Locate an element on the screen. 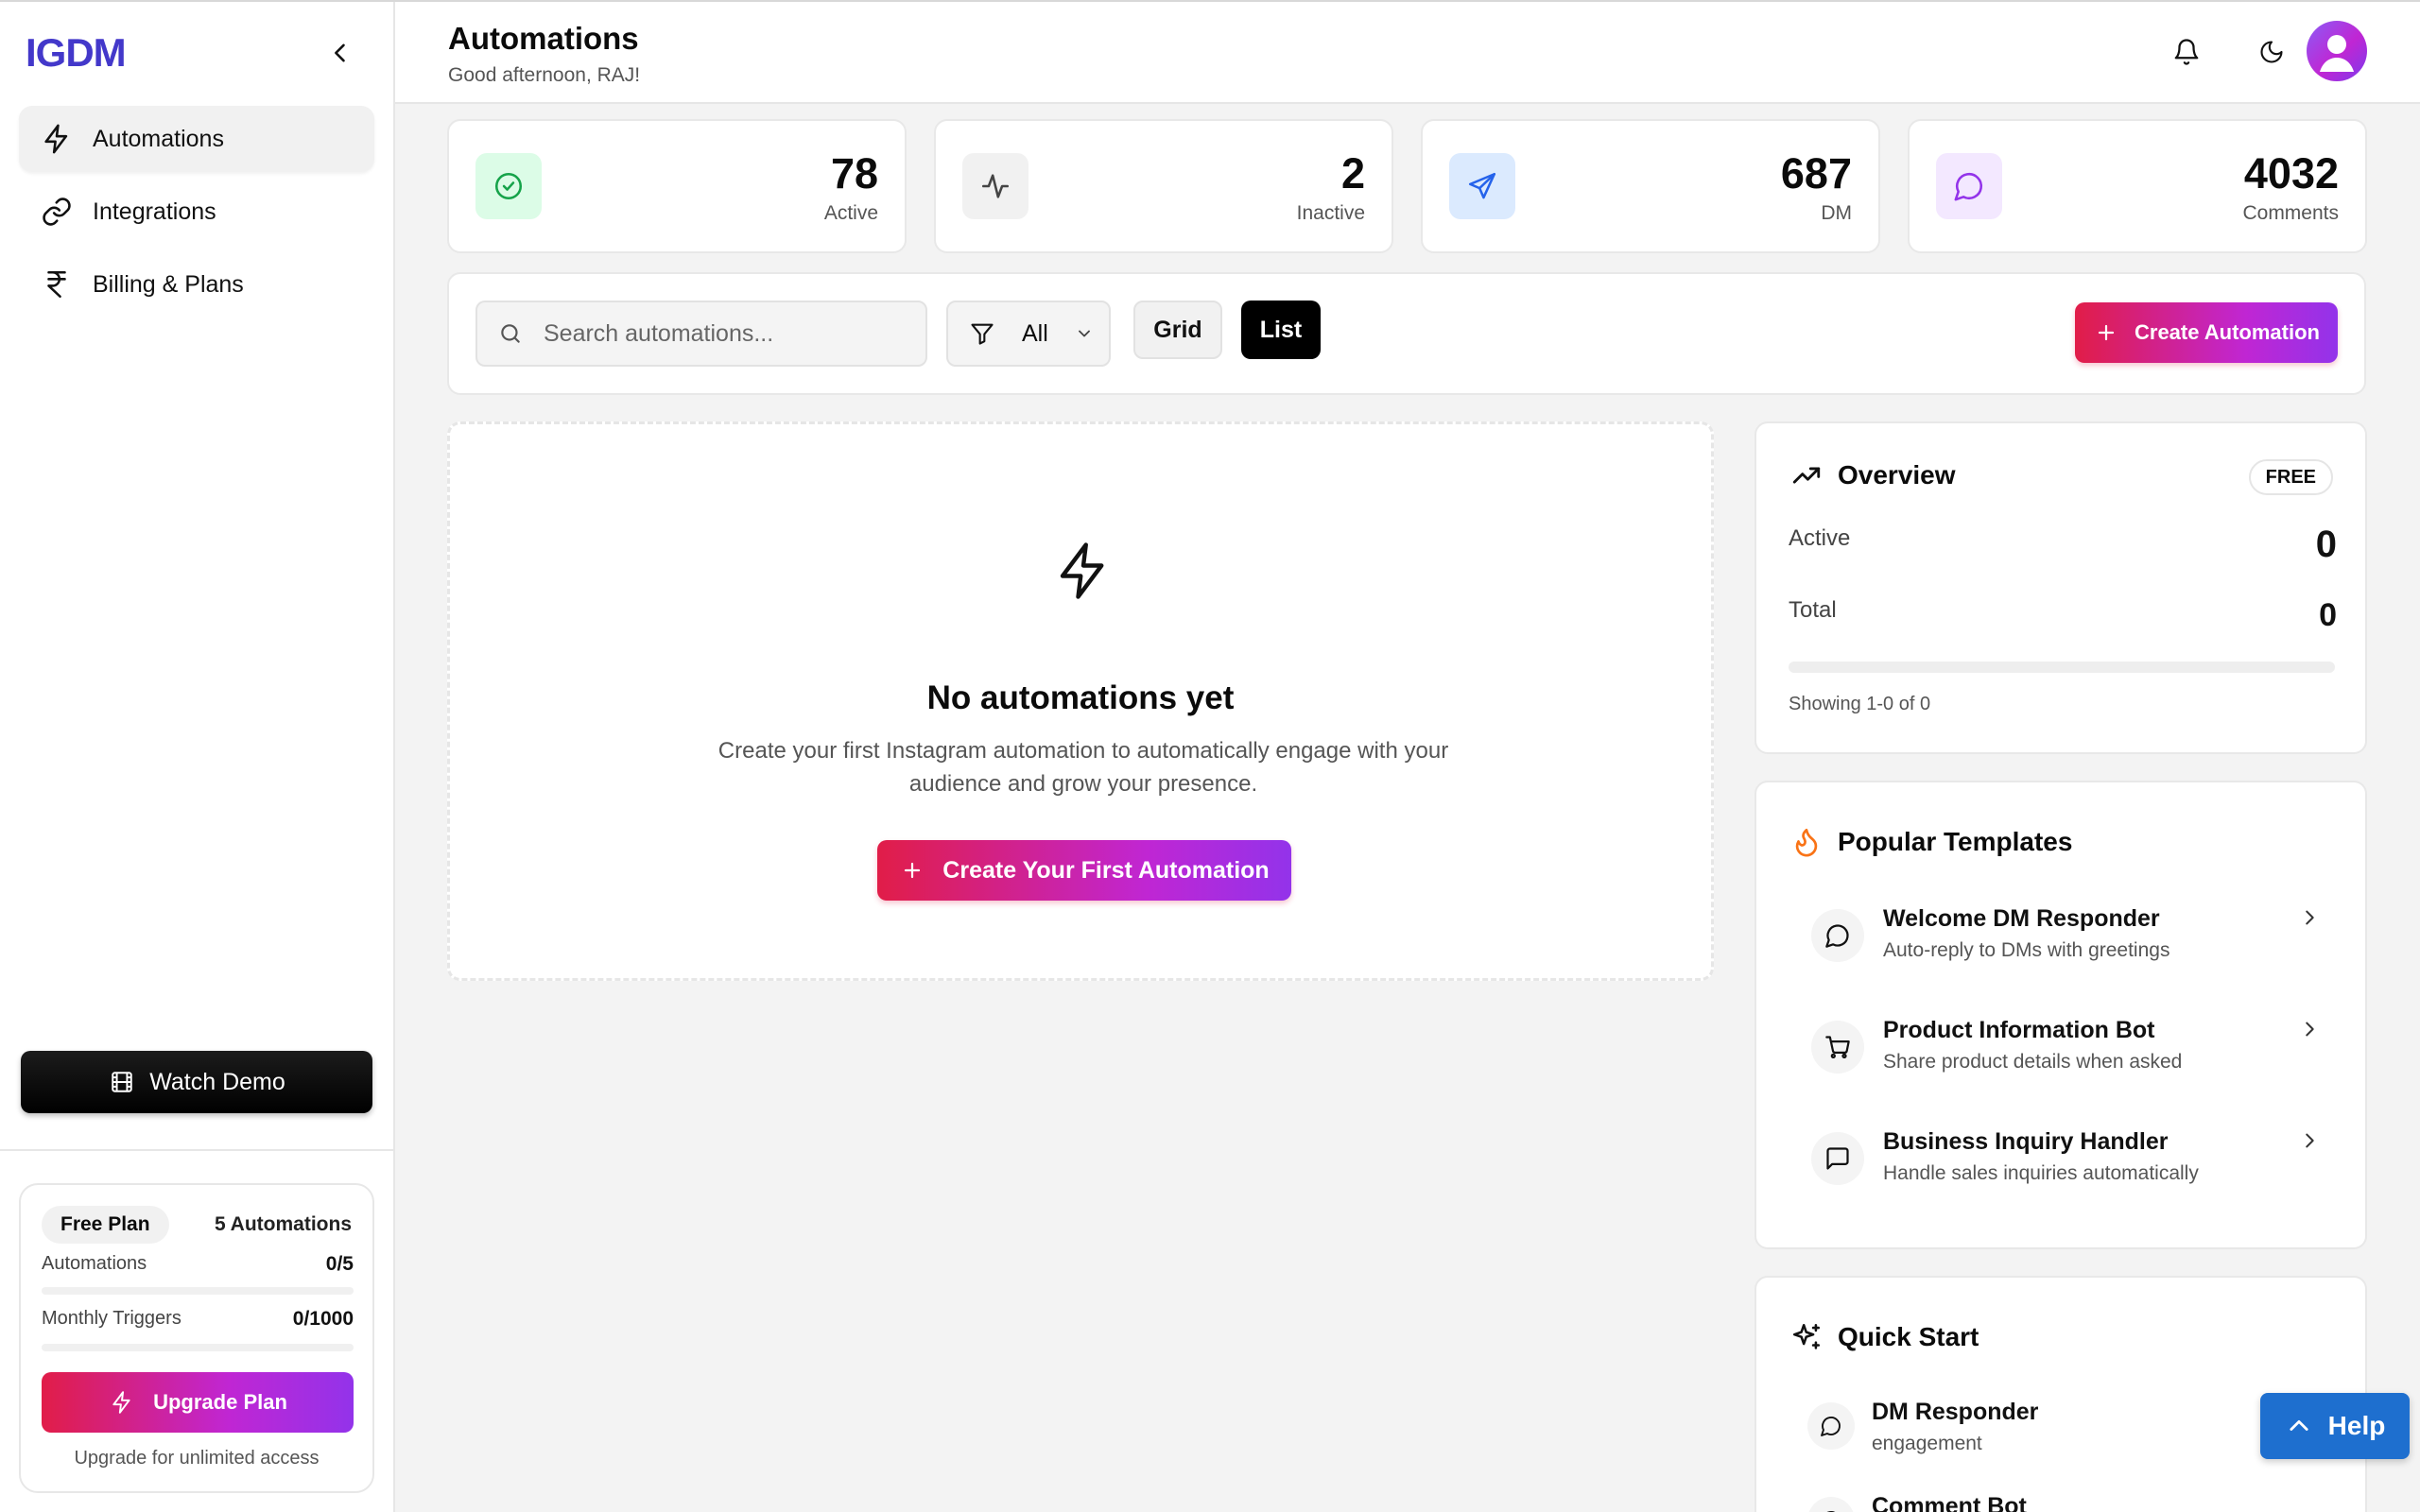 Image resolution: width=2420 pixels, height=1512 pixels. stat-card-dm: 687 DM is located at coordinates (1651, 186).